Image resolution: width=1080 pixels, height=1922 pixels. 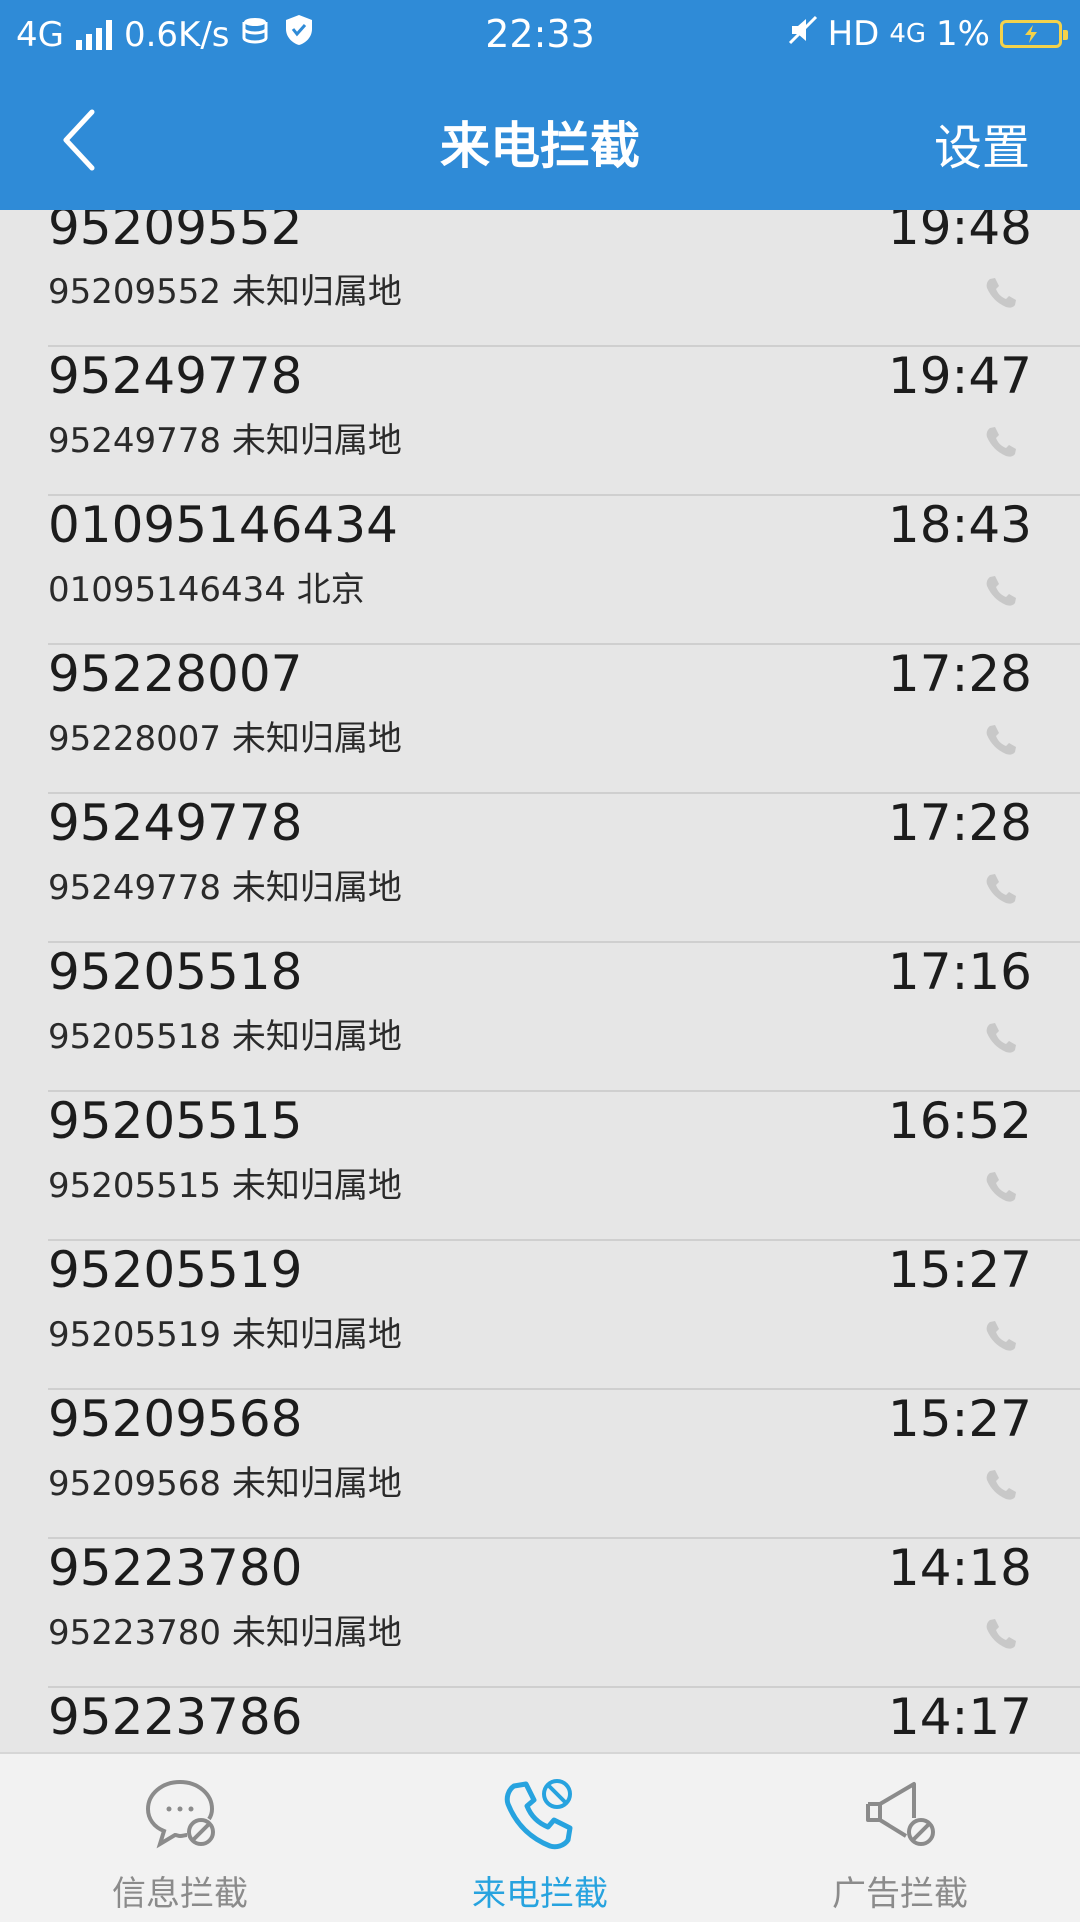 I want to click on settings-button: 设置, so click(x=982, y=143).